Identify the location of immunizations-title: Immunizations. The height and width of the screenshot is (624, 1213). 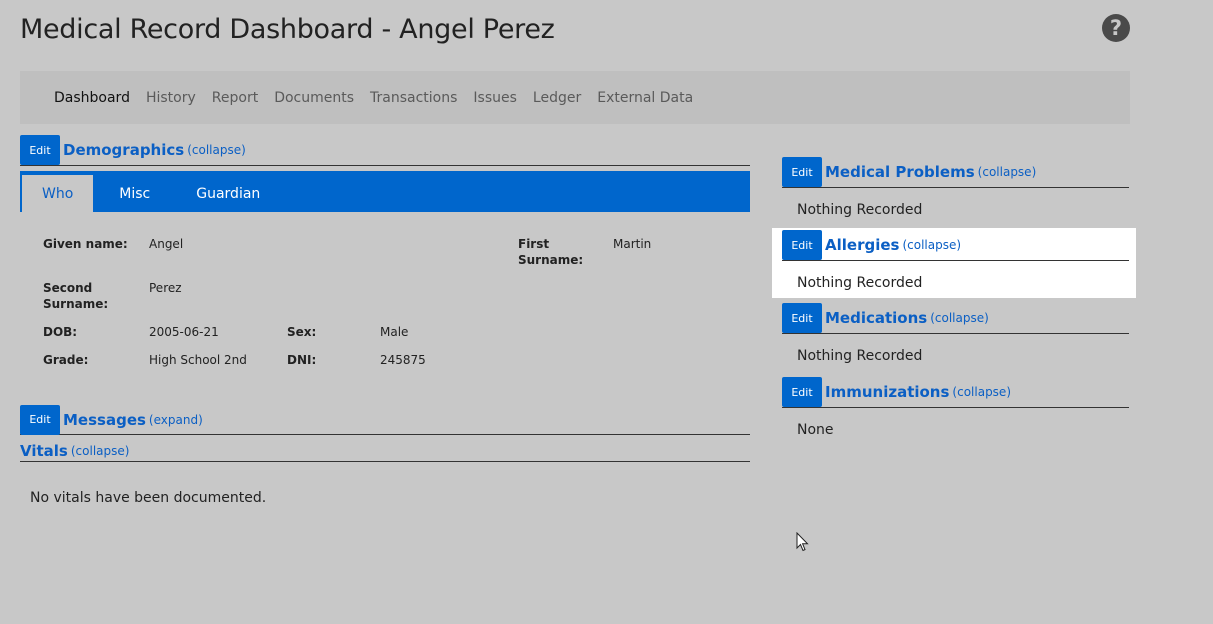
(887, 392).